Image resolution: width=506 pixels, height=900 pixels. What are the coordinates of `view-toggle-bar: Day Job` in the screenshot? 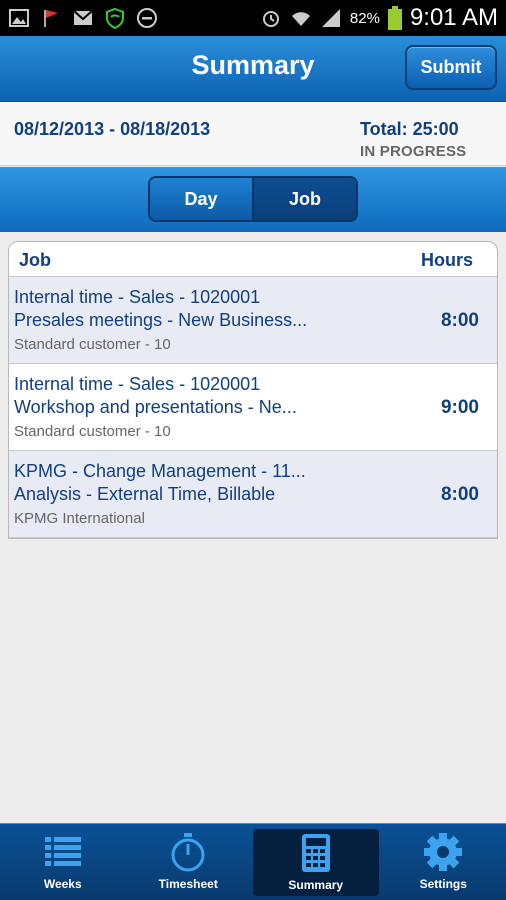 It's located at (253, 199).